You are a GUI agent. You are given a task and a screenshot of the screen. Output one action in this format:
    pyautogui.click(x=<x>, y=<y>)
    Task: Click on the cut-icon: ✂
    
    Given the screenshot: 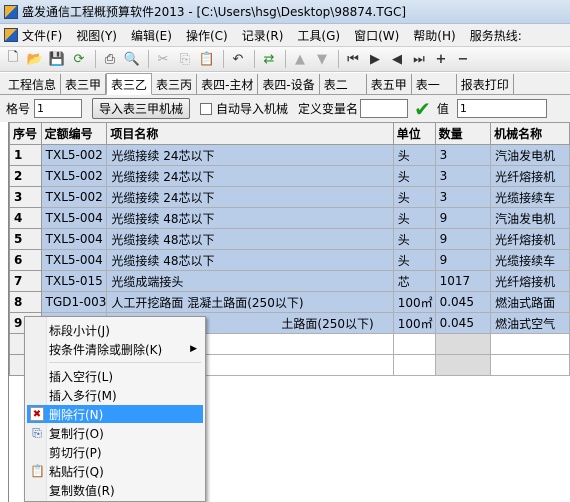 What is the action you would take?
    pyautogui.click(x=163, y=59)
    